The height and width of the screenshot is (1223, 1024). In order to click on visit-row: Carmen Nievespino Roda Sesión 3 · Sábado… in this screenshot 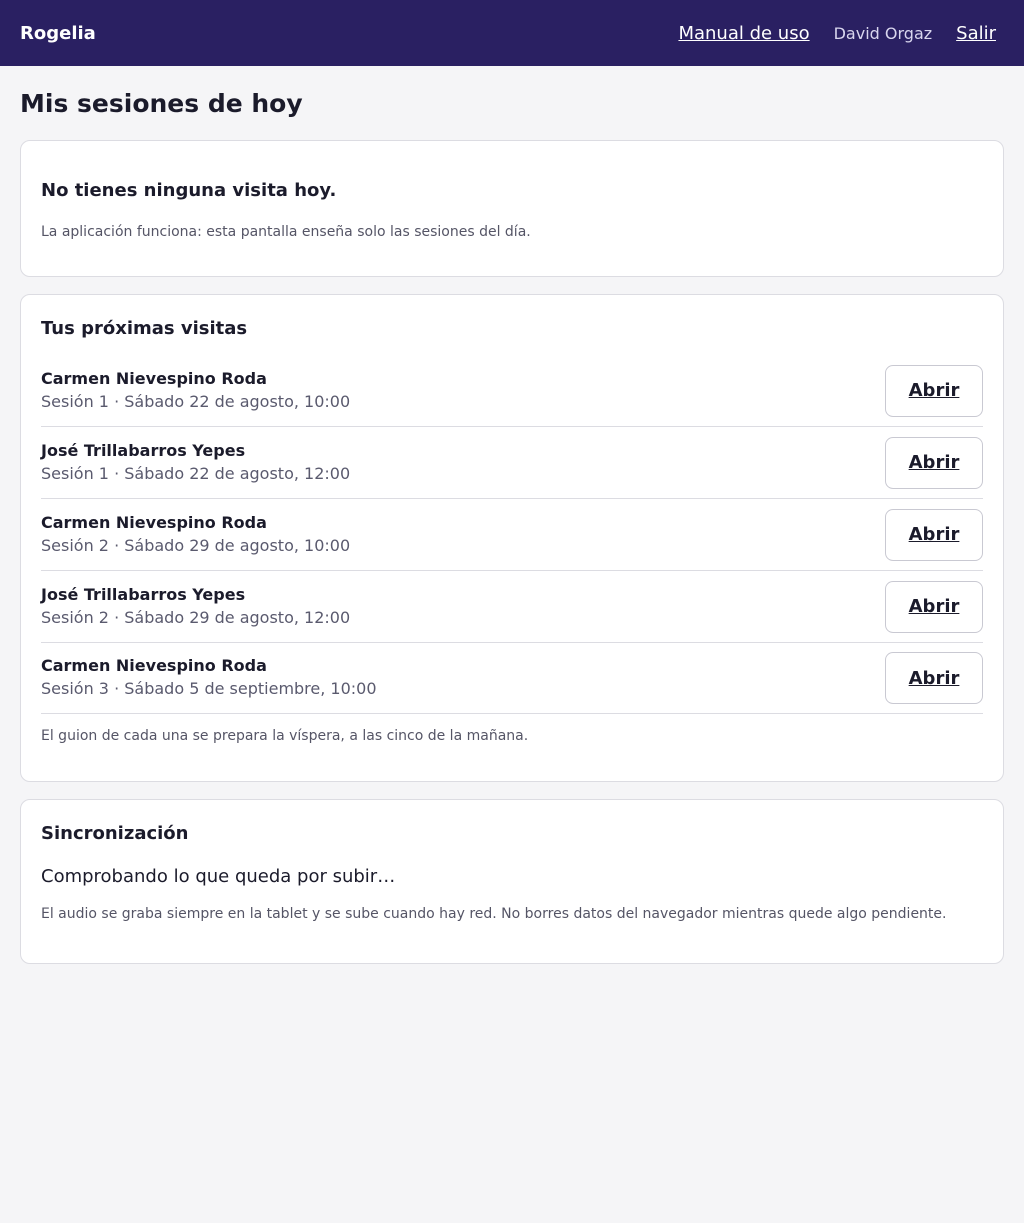, I will do `click(512, 678)`.